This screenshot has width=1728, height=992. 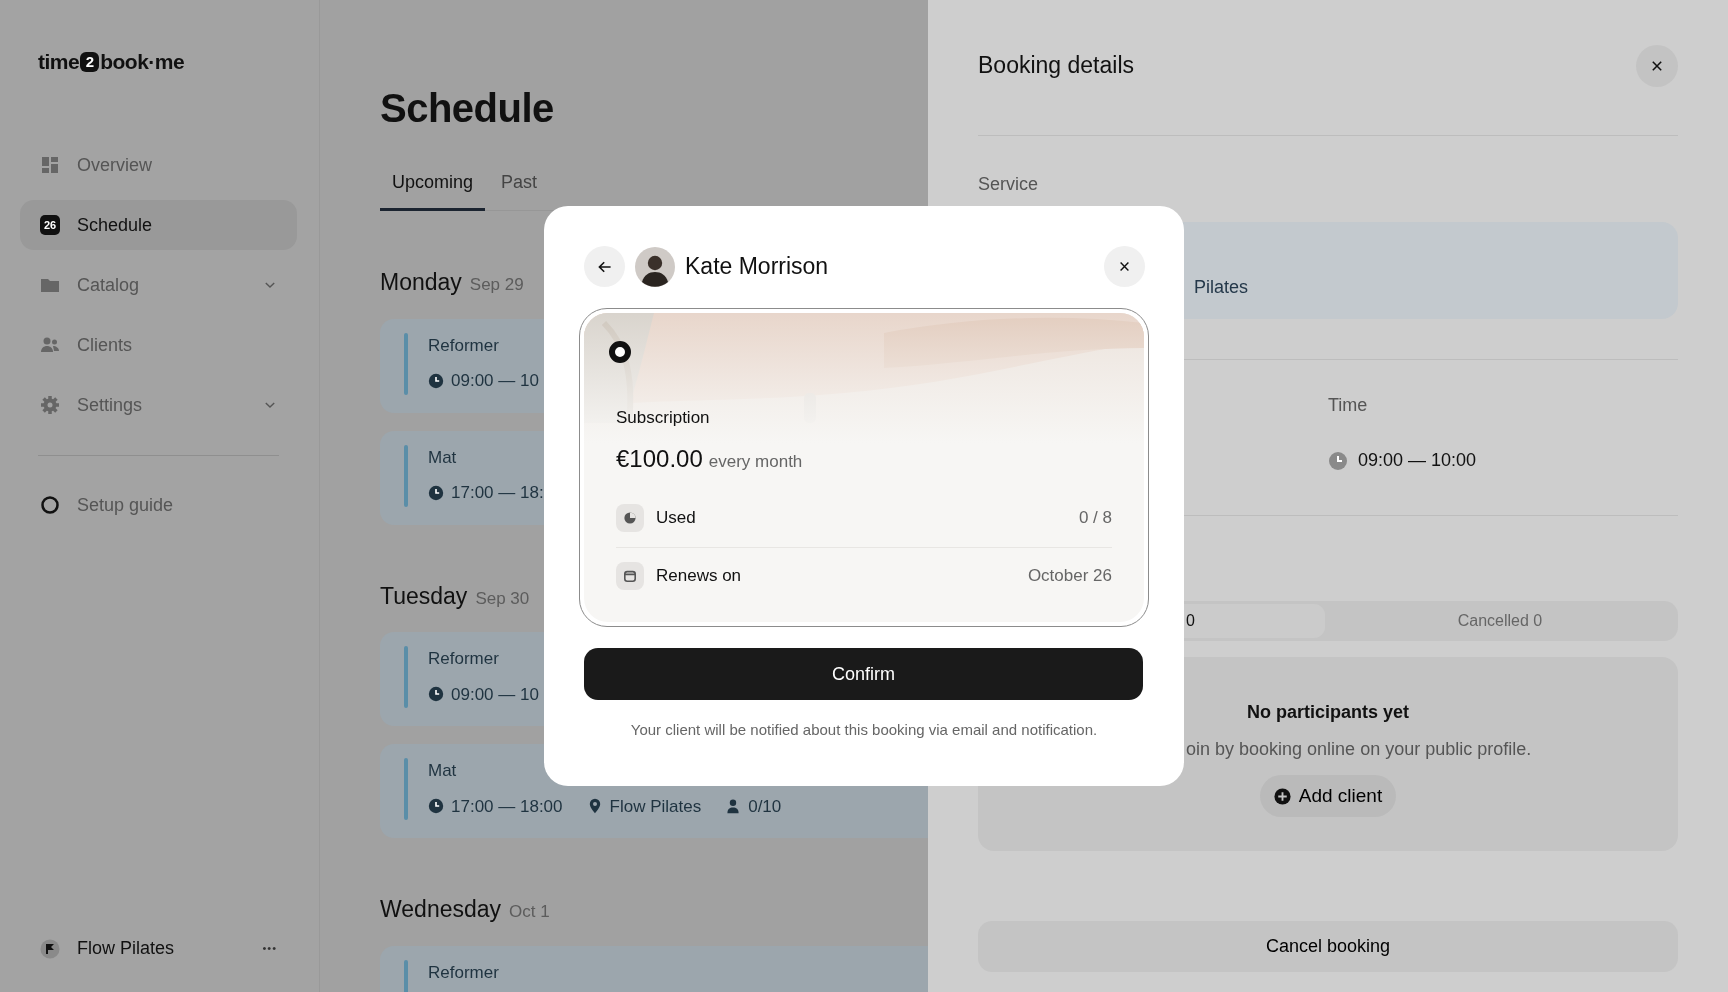 I want to click on service-name: Pilates, so click(x=1221, y=287).